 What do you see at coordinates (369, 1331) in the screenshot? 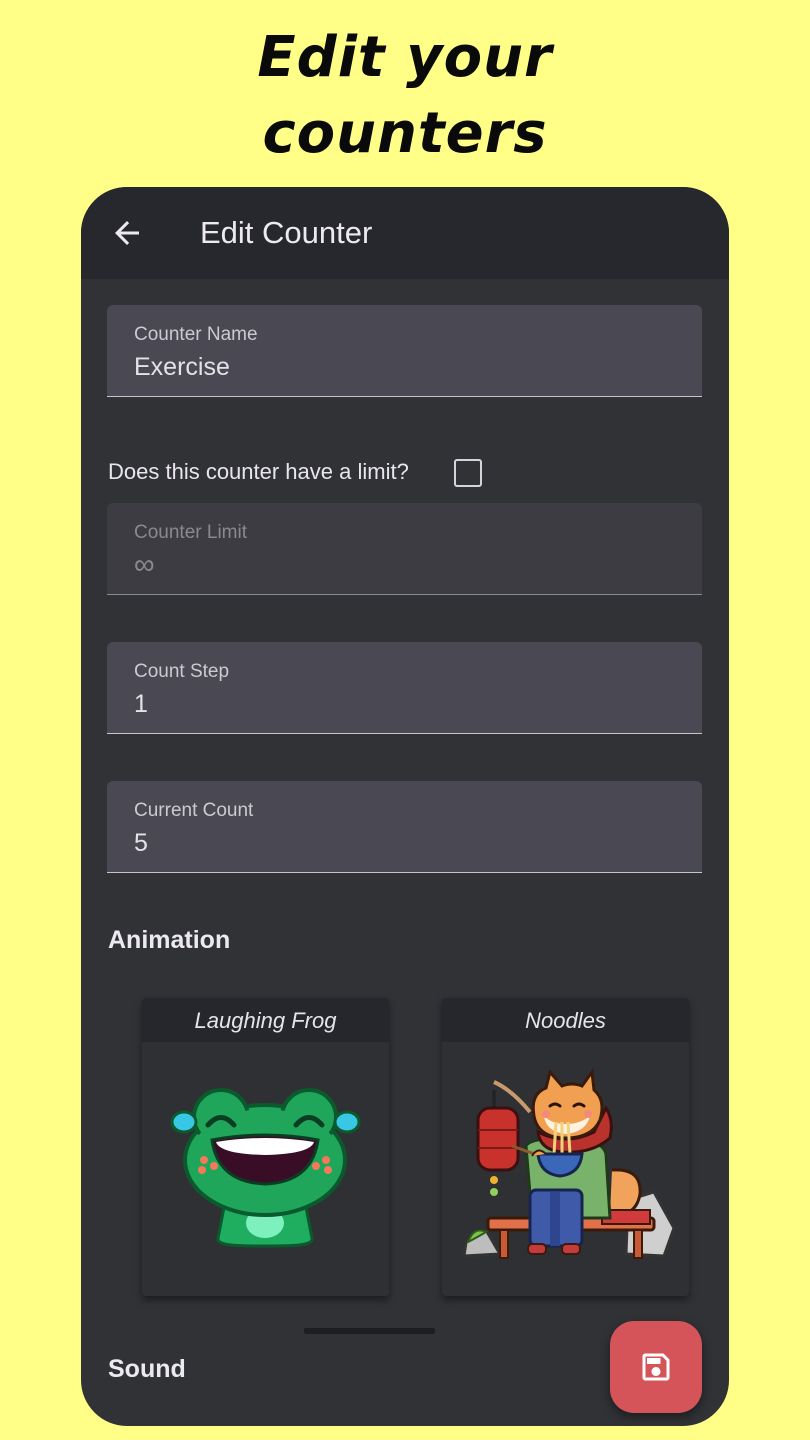
I see `carousel-scrollbar` at bounding box center [369, 1331].